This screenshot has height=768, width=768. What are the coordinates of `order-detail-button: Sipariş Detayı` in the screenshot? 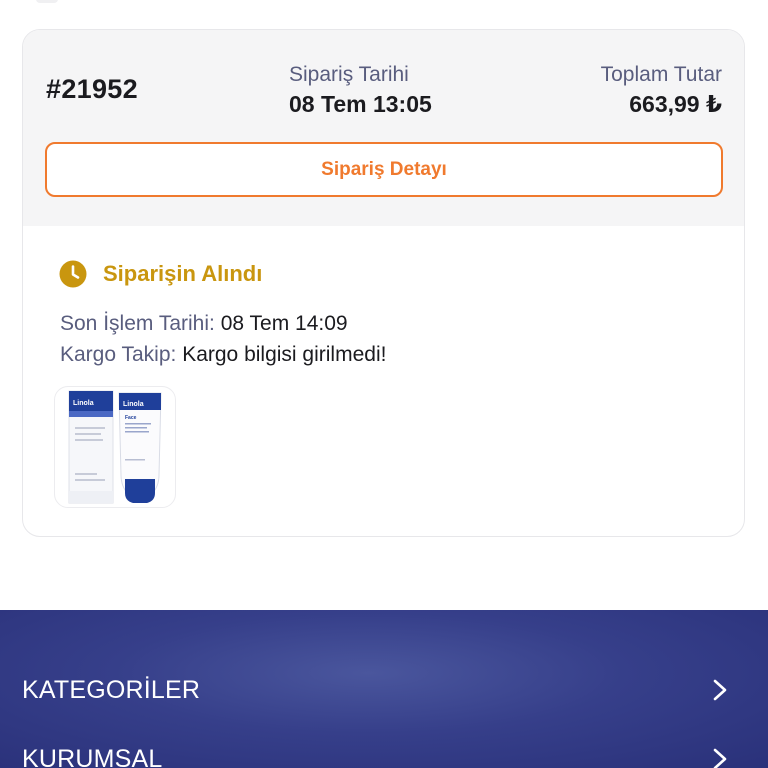 It's located at (384, 169).